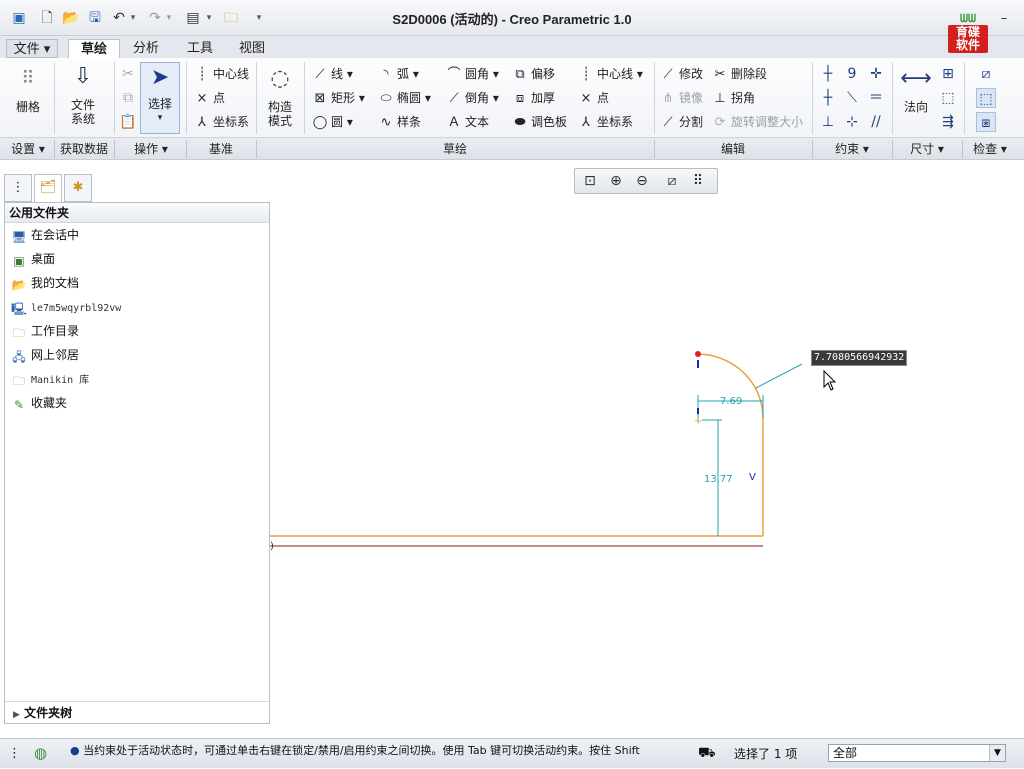  Describe the element at coordinates (137, 331) in the screenshot. I see `folder-item-working-directory: 🗀 工作目录` at that location.